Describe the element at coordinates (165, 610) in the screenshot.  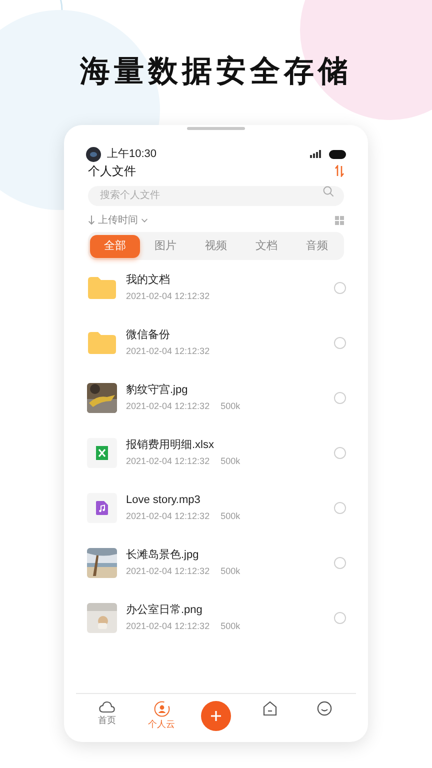
I see `file-name: 办公室日常.png` at that location.